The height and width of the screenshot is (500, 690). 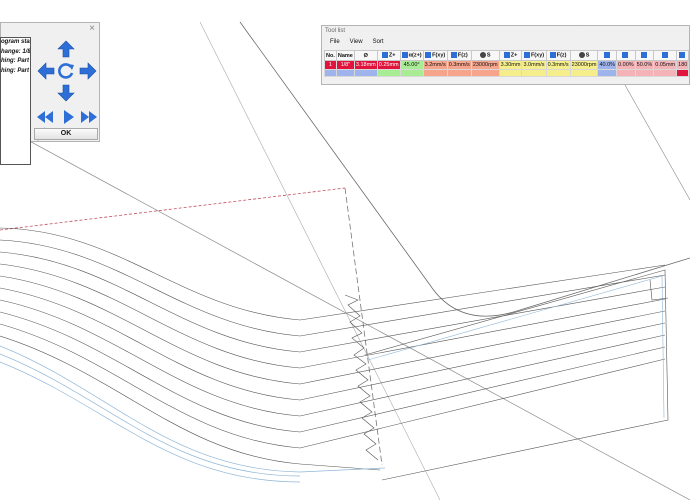 I want to click on cell-stepover: 40.0%, so click(x=607, y=65).